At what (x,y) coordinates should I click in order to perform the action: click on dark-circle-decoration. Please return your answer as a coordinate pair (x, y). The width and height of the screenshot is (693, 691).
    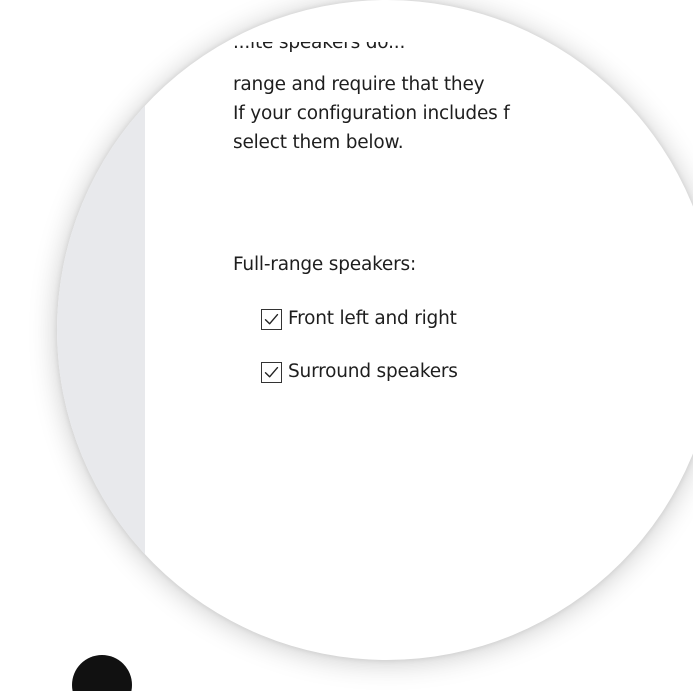
    Looking at the image, I should click on (102, 673).